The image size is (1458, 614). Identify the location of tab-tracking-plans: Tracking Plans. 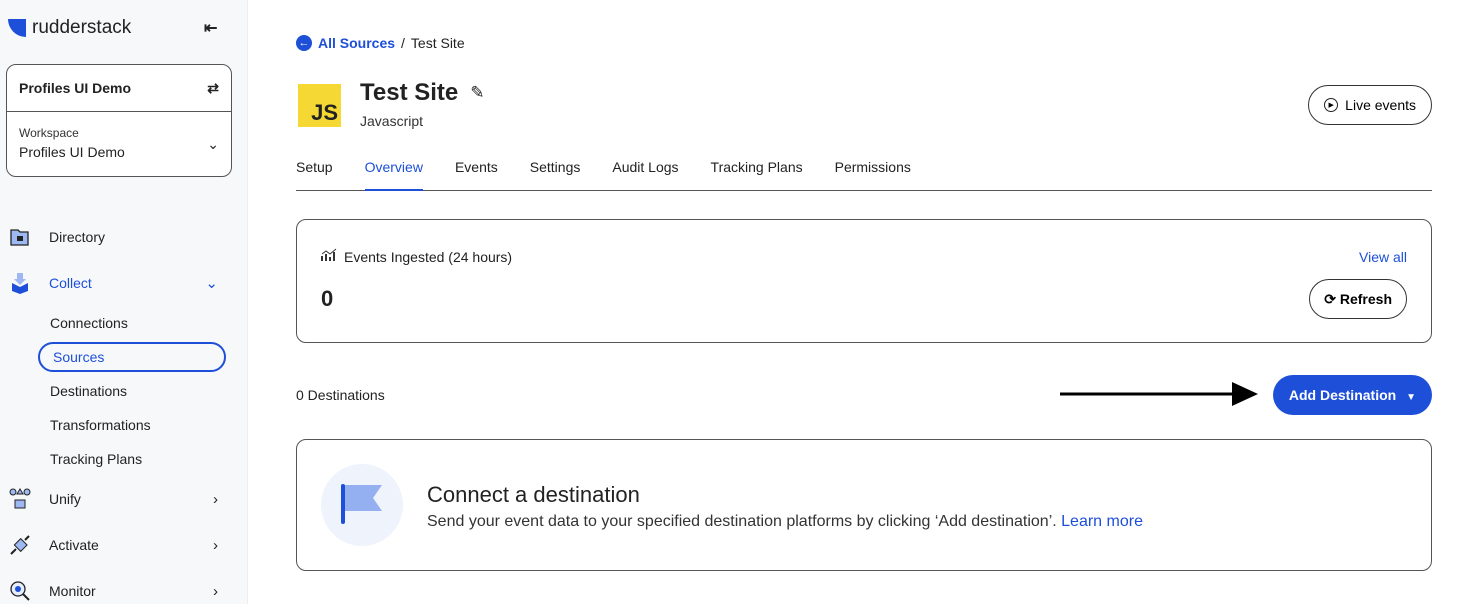
(757, 173).